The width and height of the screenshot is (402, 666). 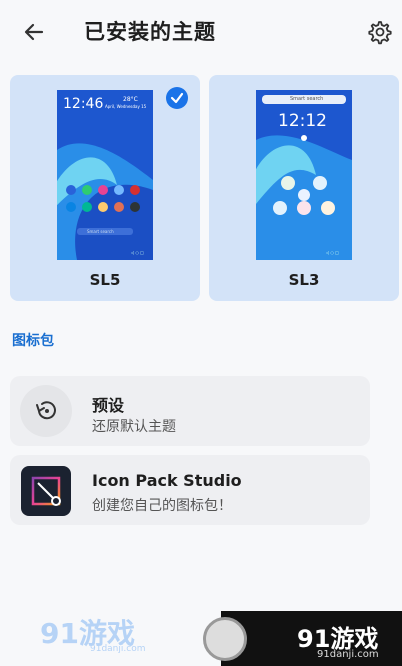 What do you see at coordinates (150, 32) in the screenshot?
I see `page-title: 已安装的主题` at bounding box center [150, 32].